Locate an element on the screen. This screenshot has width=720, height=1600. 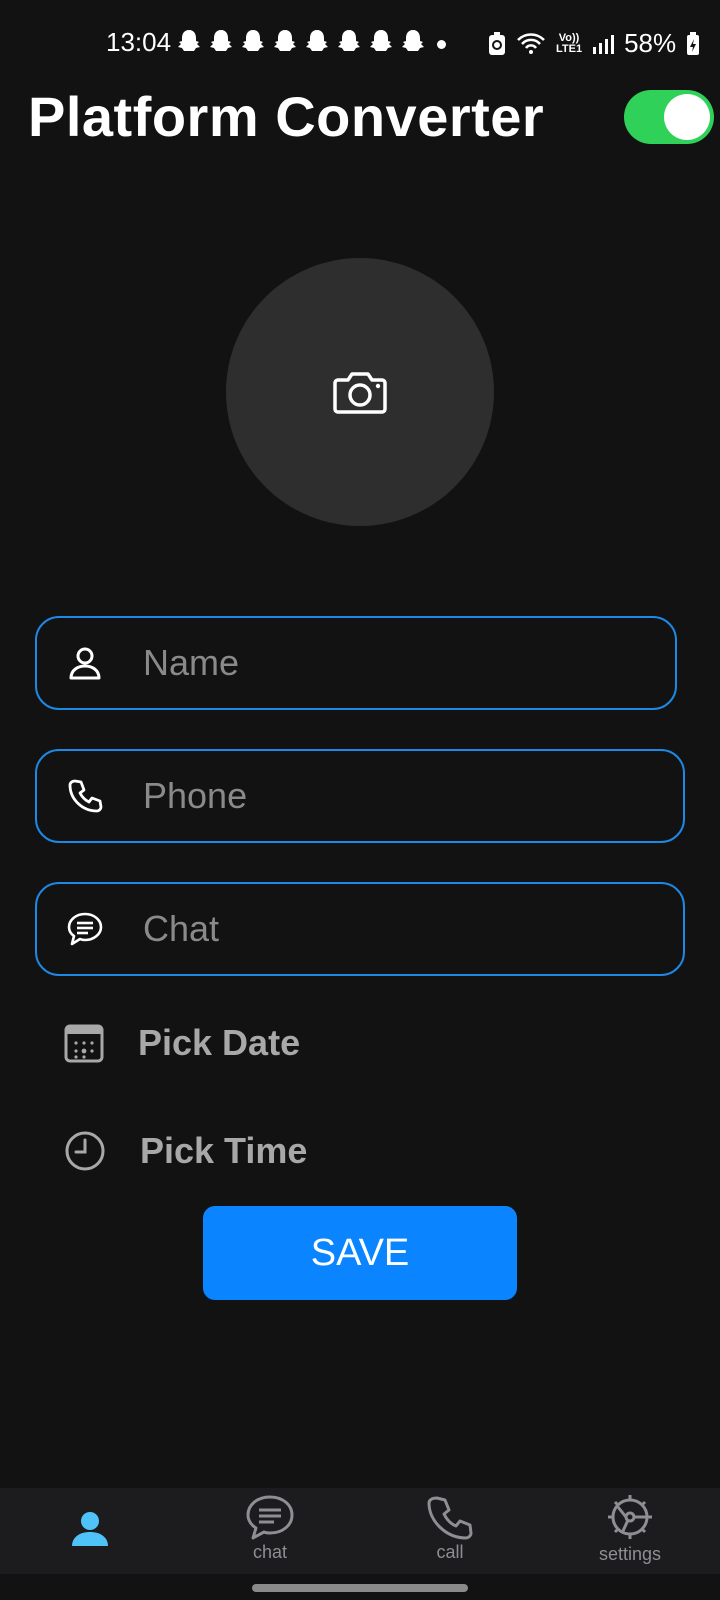
lte-indicator: Vo)) LTE1 is located at coordinates (569, 43).